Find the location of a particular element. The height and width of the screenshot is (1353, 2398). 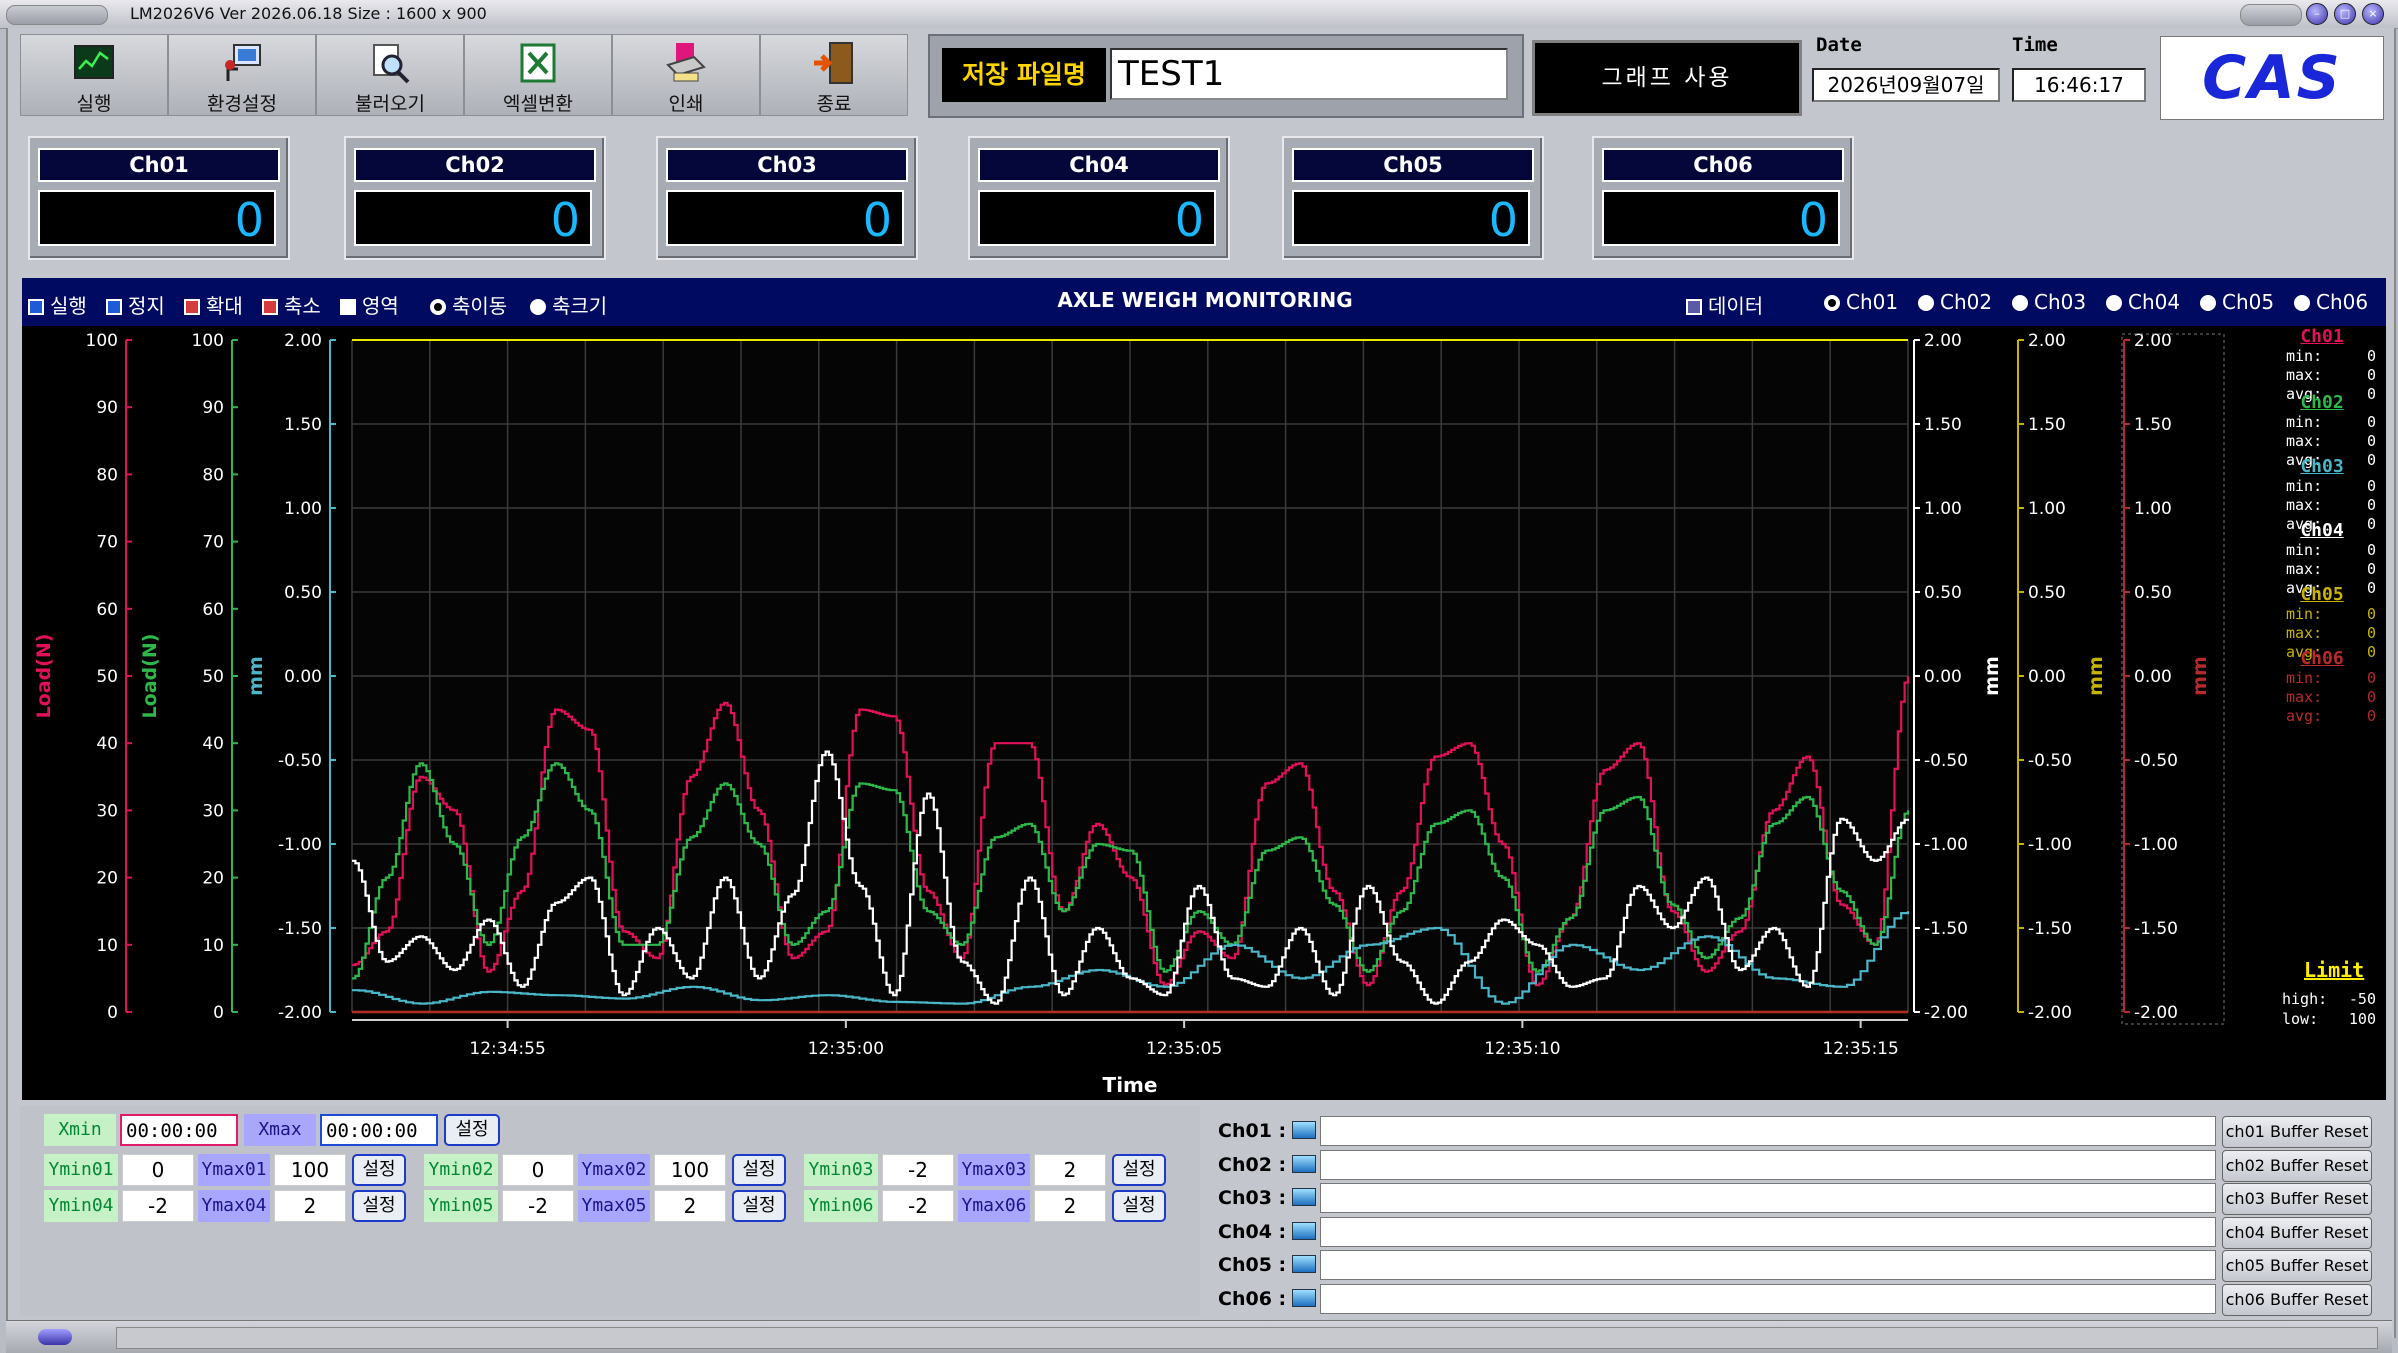

y-axis-label: Load(N) is located at coordinates (44, 676).